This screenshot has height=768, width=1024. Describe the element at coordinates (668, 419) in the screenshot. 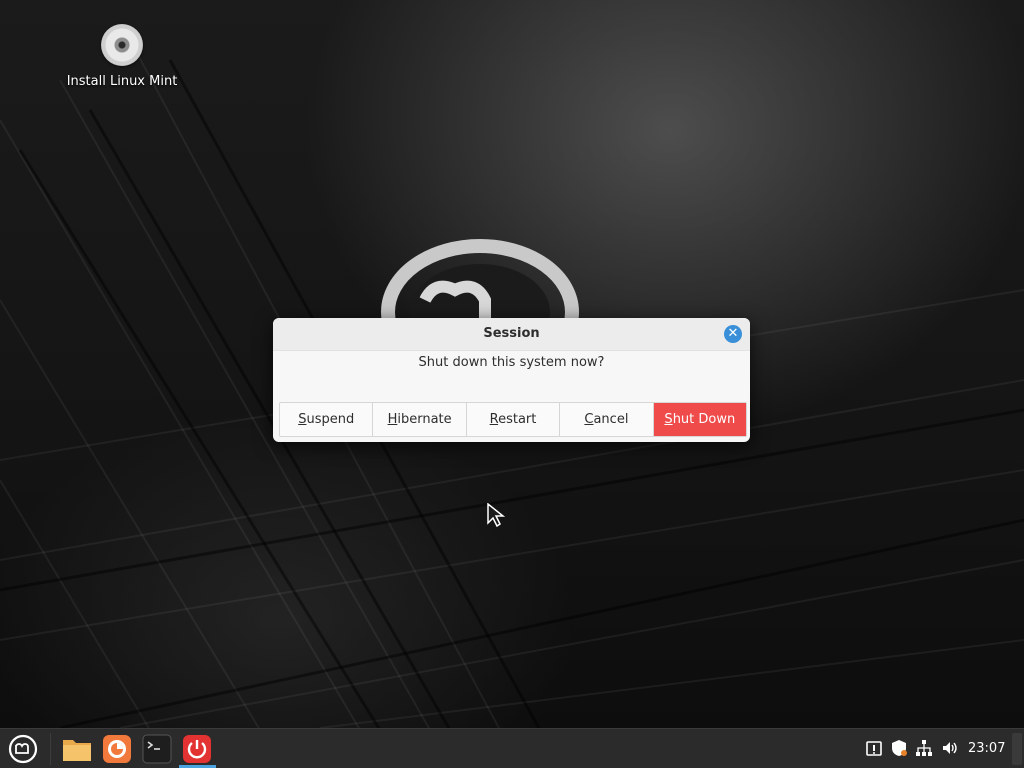

I see `mnemonic: S` at that location.